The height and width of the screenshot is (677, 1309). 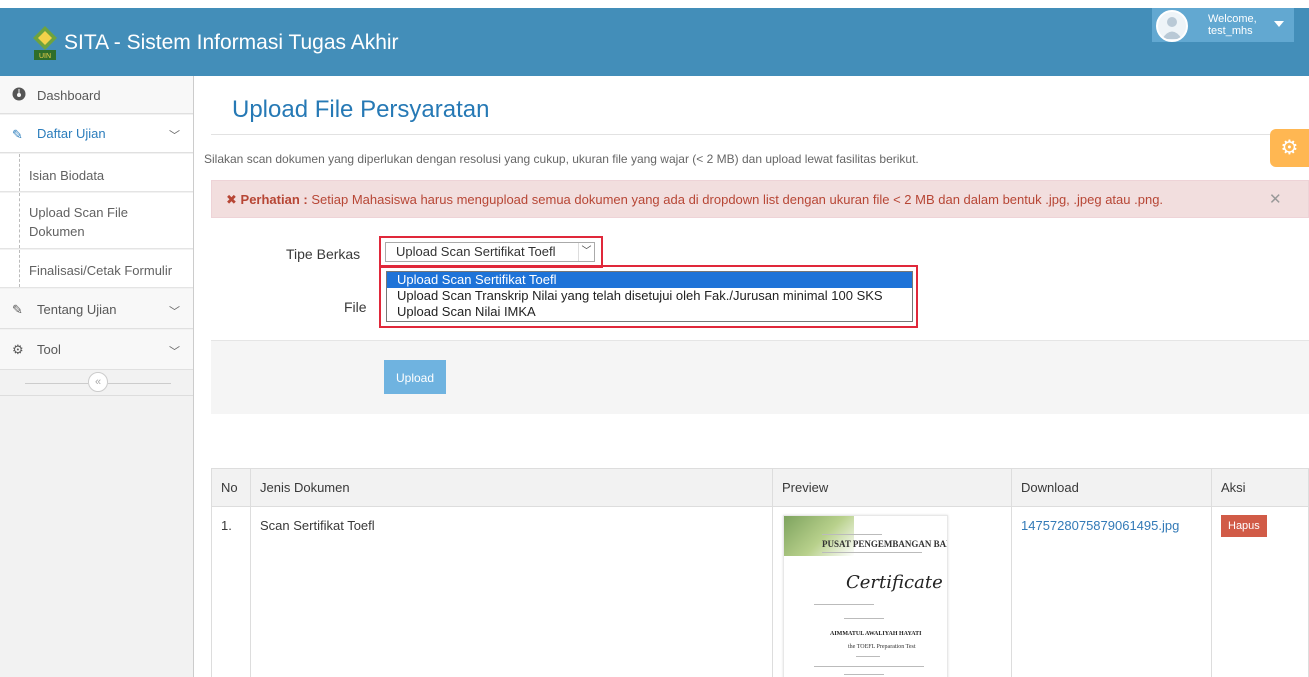 I want to click on user-menu: Welcome, test_mhs, so click(x=1223, y=25).